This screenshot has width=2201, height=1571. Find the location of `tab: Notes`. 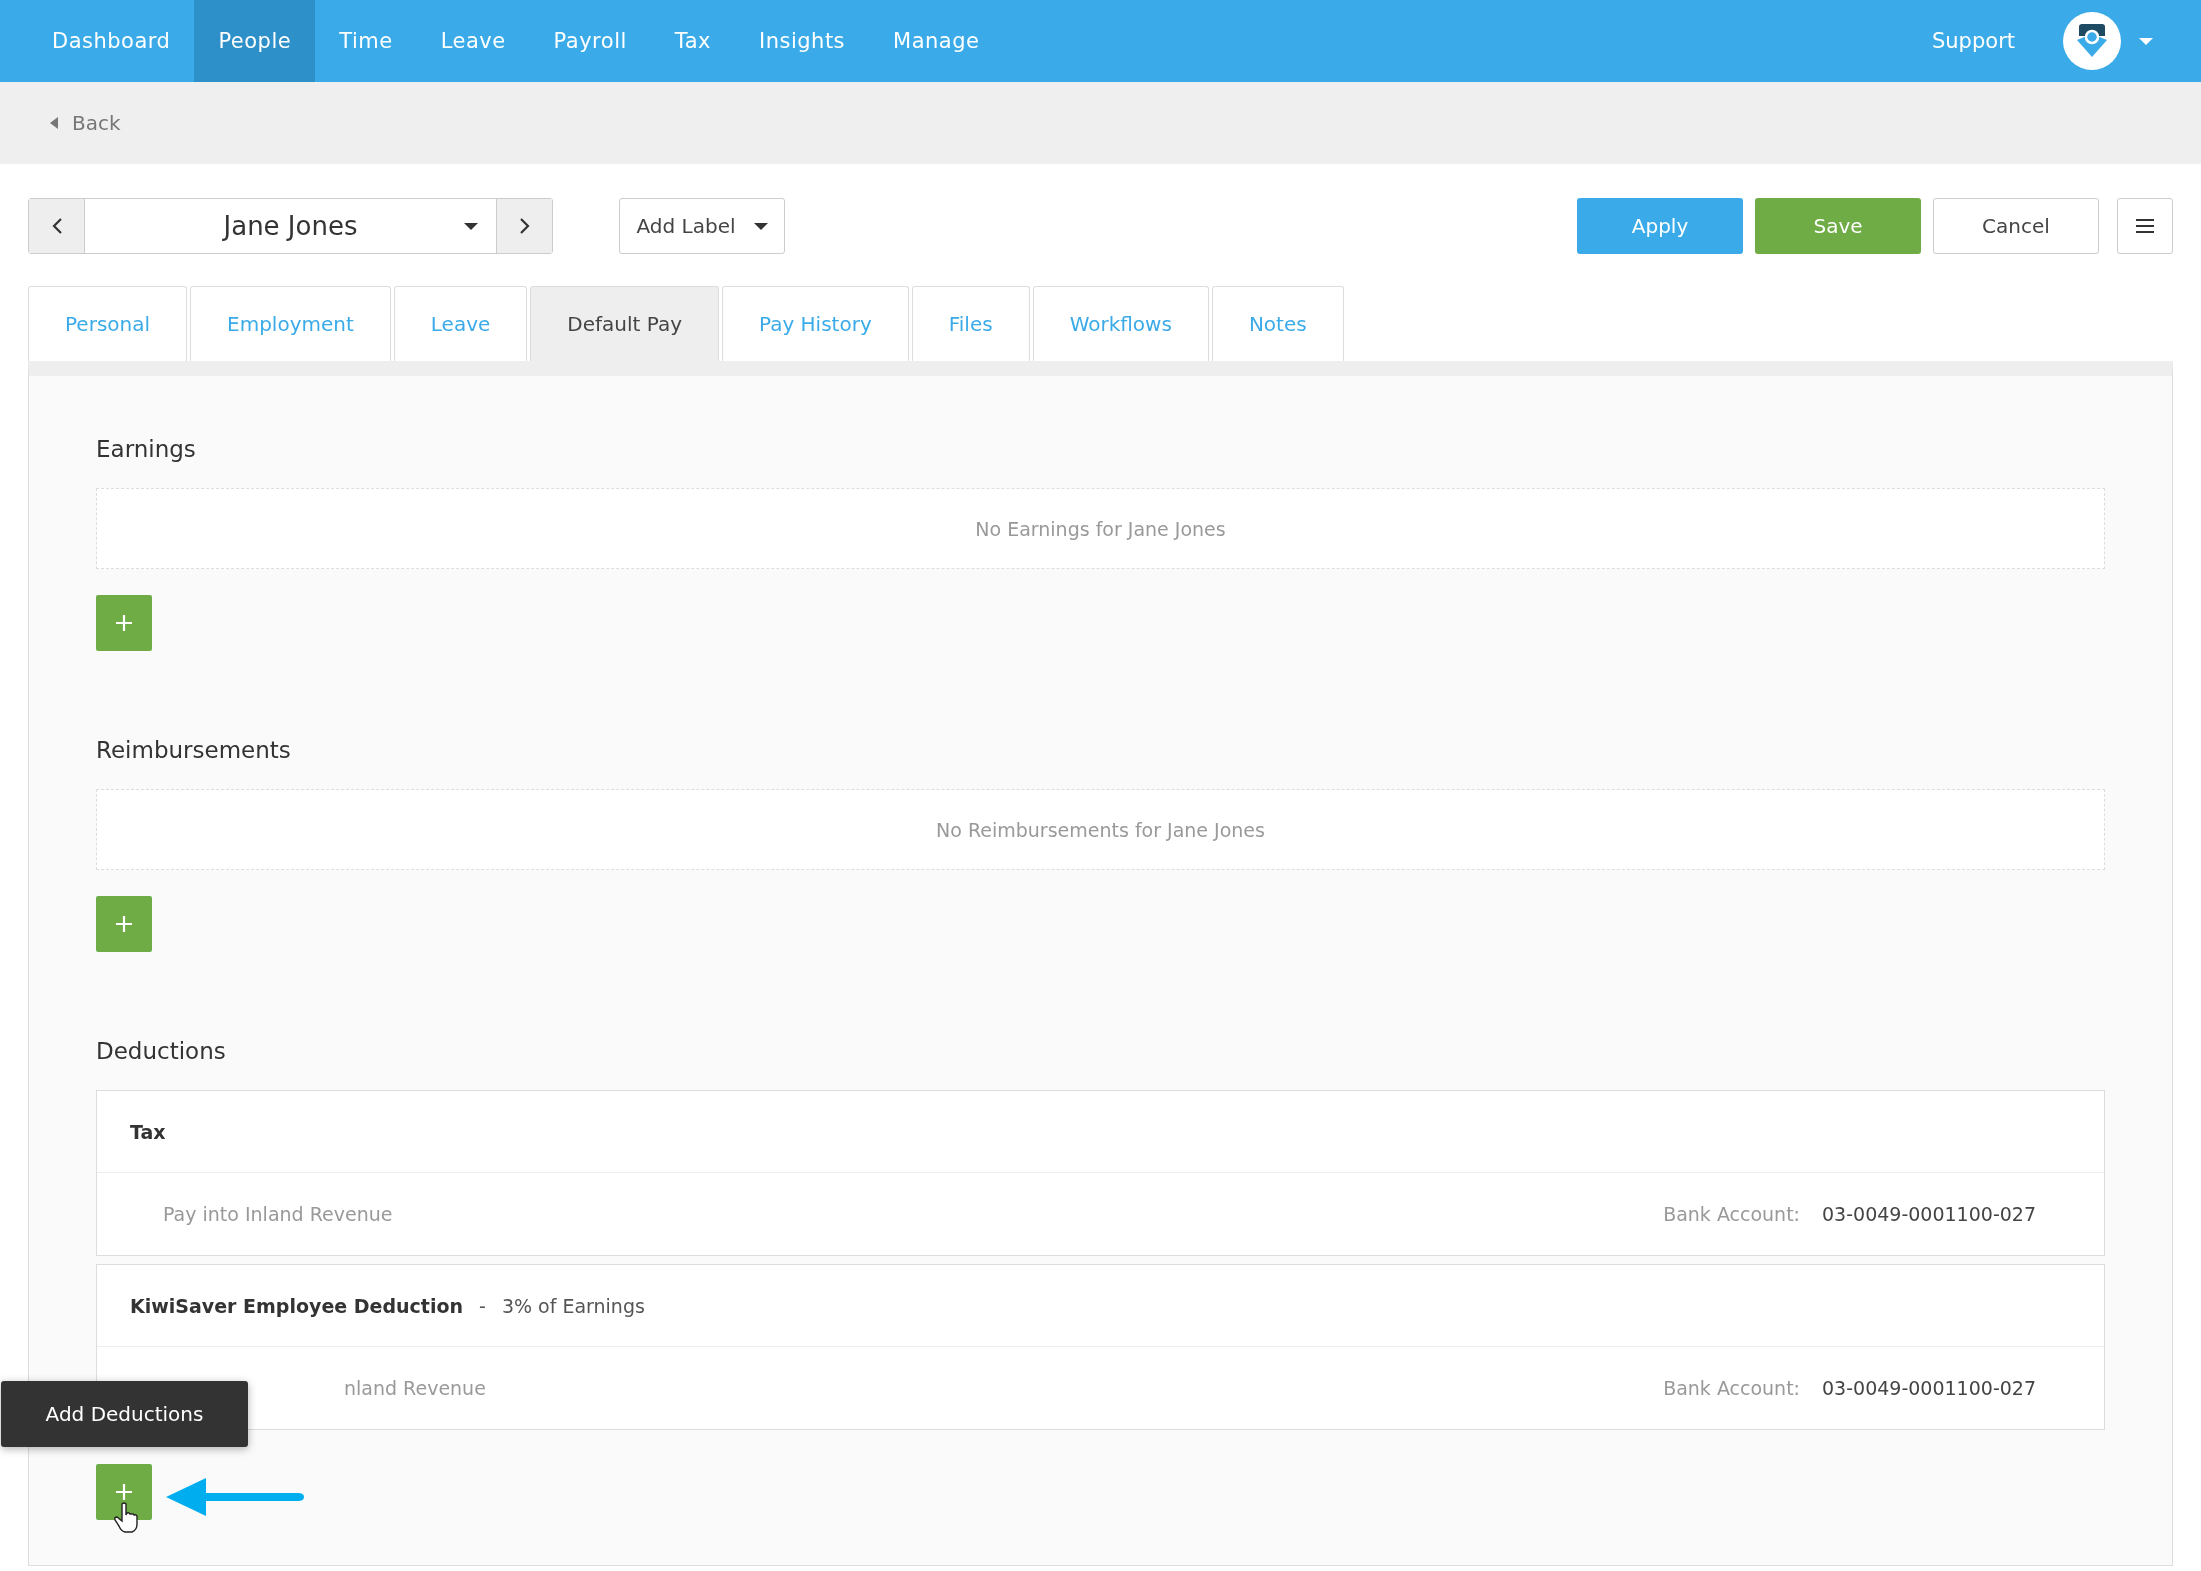

tab: Notes is located at coordinates (1277, 323).